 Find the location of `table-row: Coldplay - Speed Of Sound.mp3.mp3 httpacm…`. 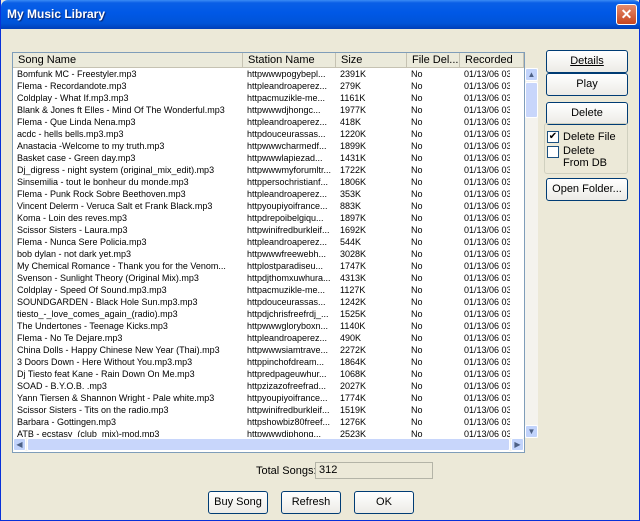

table-row: Coldplay - Speed Of Sound.mp3.mp3 httpacm… is located at coordinates (261, 290).